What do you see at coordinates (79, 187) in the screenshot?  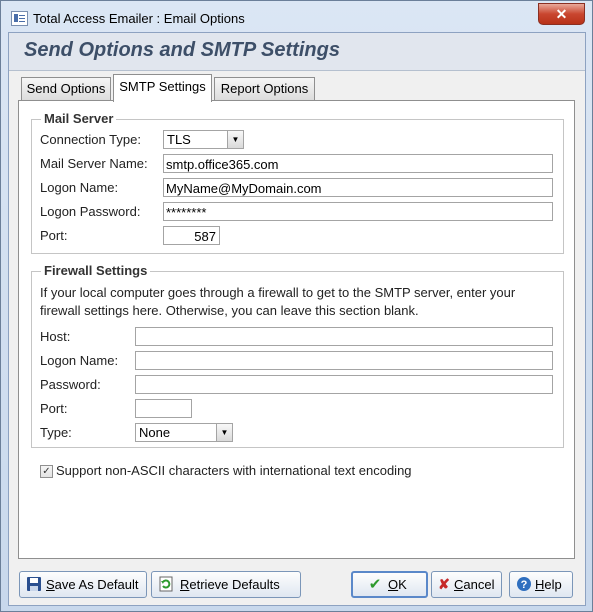 I see `logon-name-label: Logon Name:` at bounding box center [79, 187].